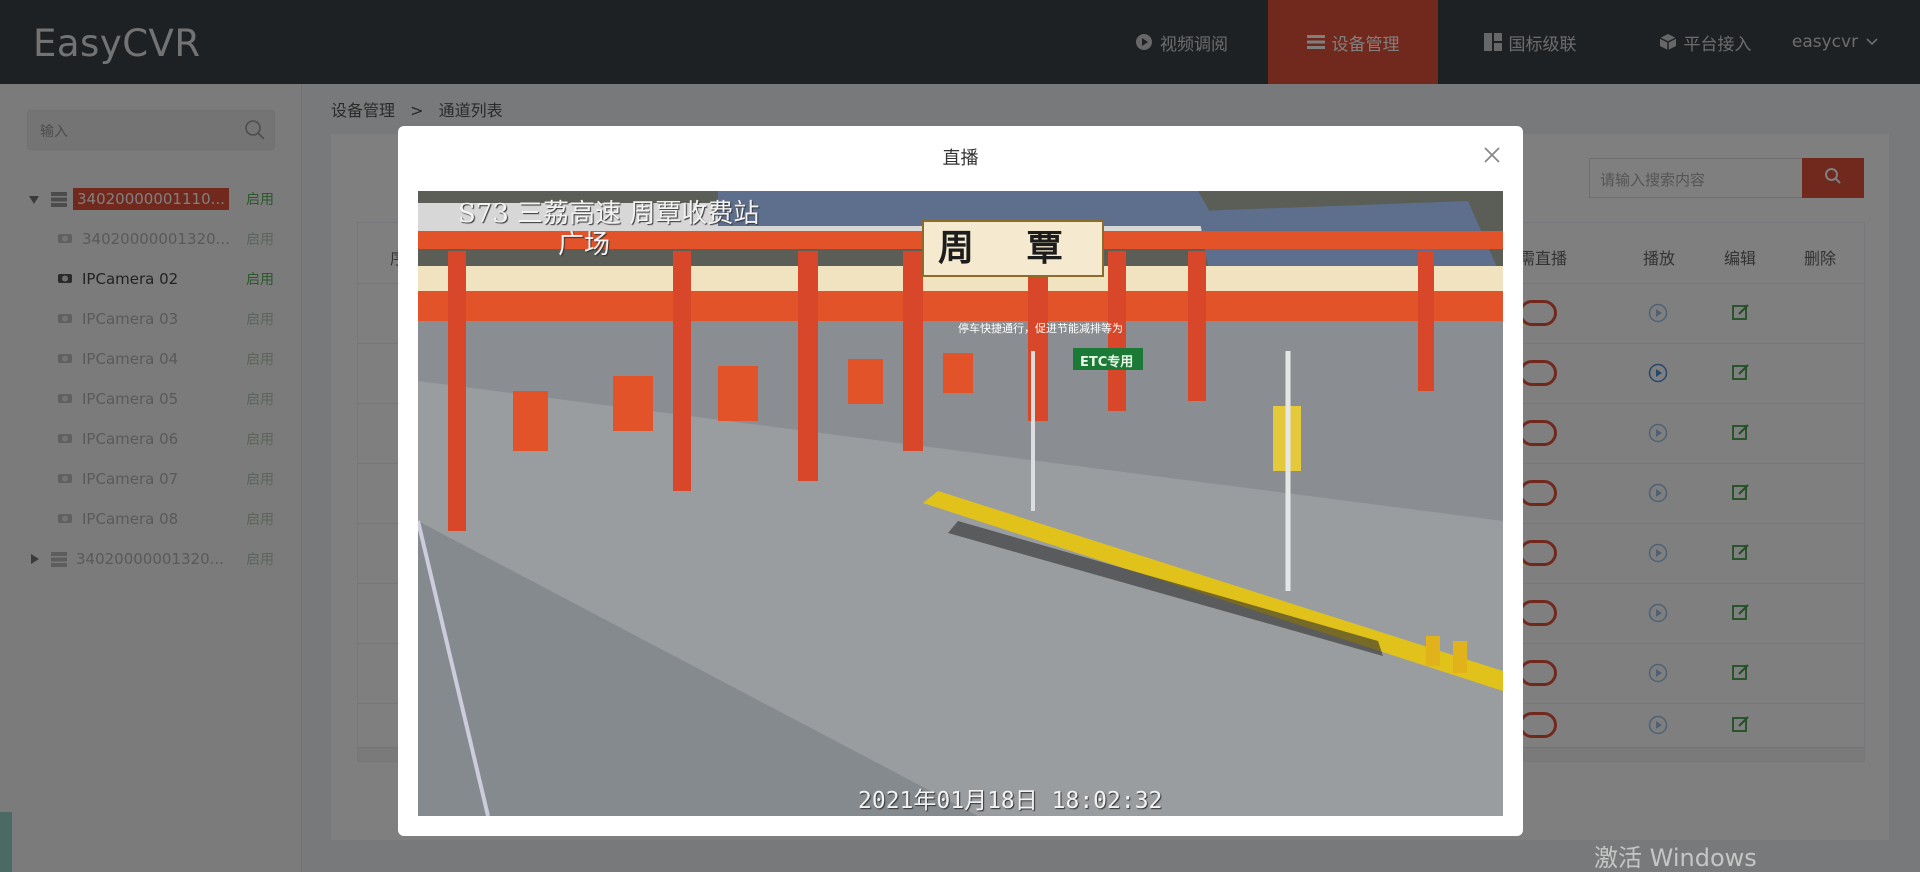 This screenshot has width=1920, height=872. What do you see at coordinates (1492, 155) in the screenshot?
I see `close-icon` at bounding box center [1492, 155].